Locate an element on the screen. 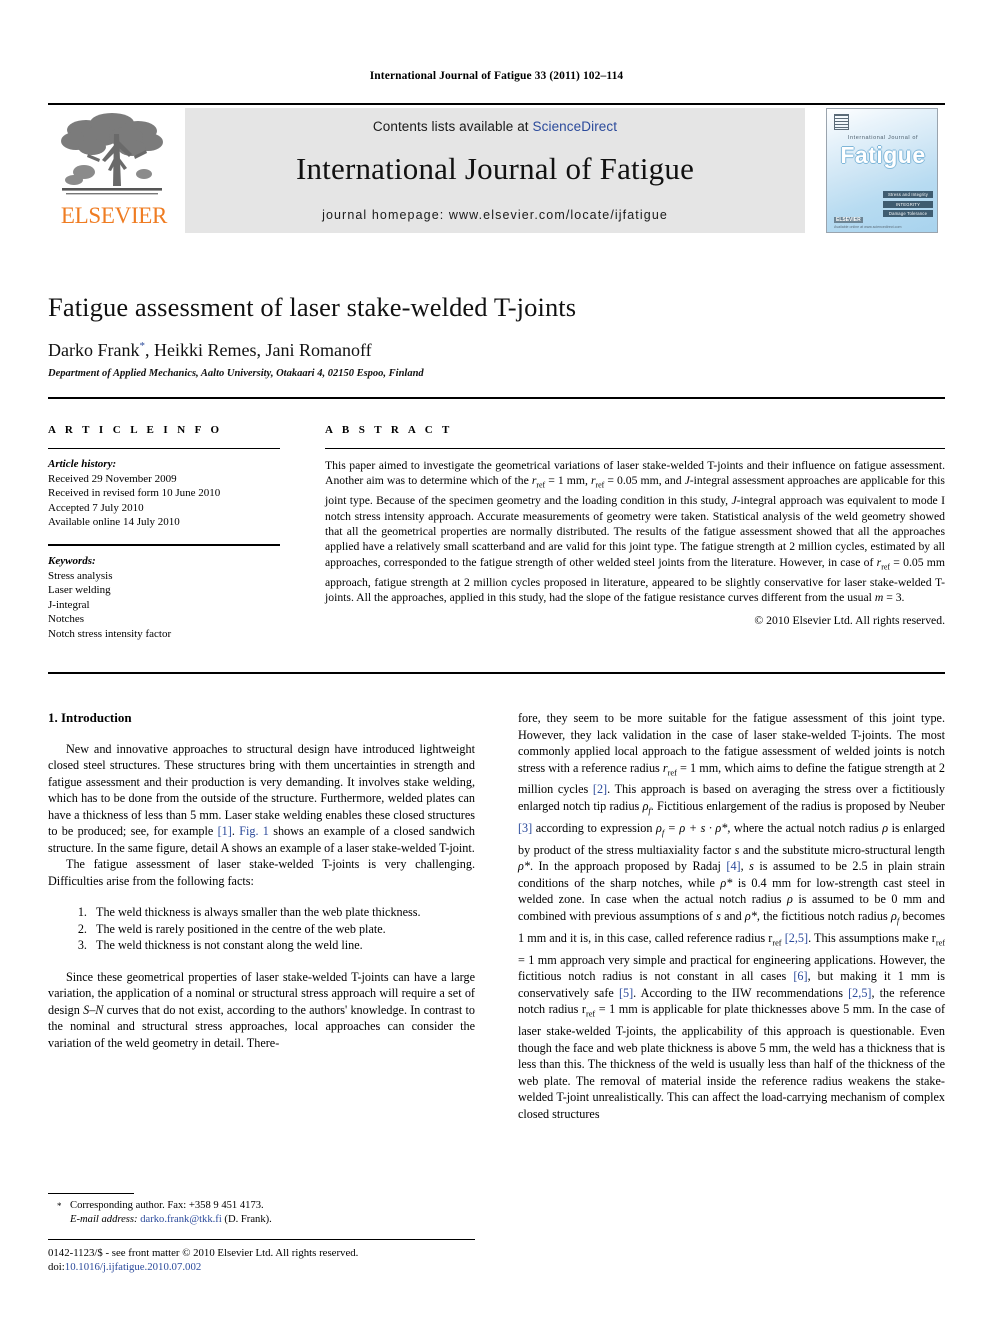 The height and width of the screenshot is (1323, 992). footnote-rule is located at coordinates (91, 1193).